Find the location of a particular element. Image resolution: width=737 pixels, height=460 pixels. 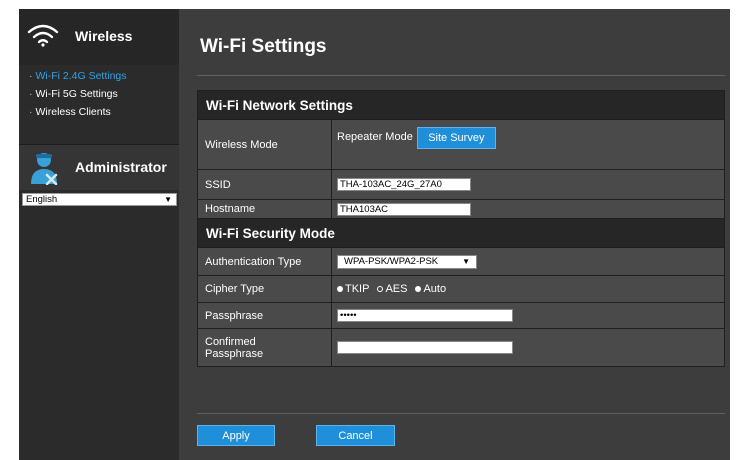

sidebar-item-wifi-24g-settings: · Wi-Fi 2.4G Settings is located at coordinates (99, 76).